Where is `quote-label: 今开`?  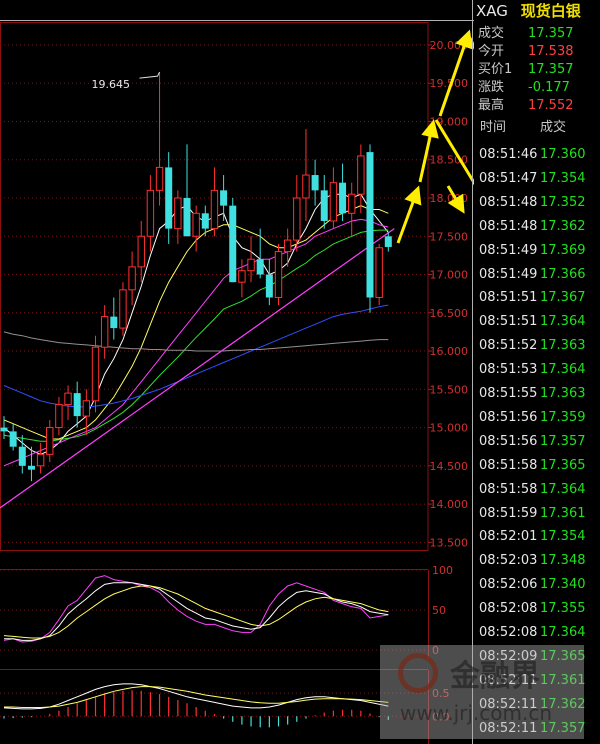
quote-label: 今开 is located at coordinates (491, 51).